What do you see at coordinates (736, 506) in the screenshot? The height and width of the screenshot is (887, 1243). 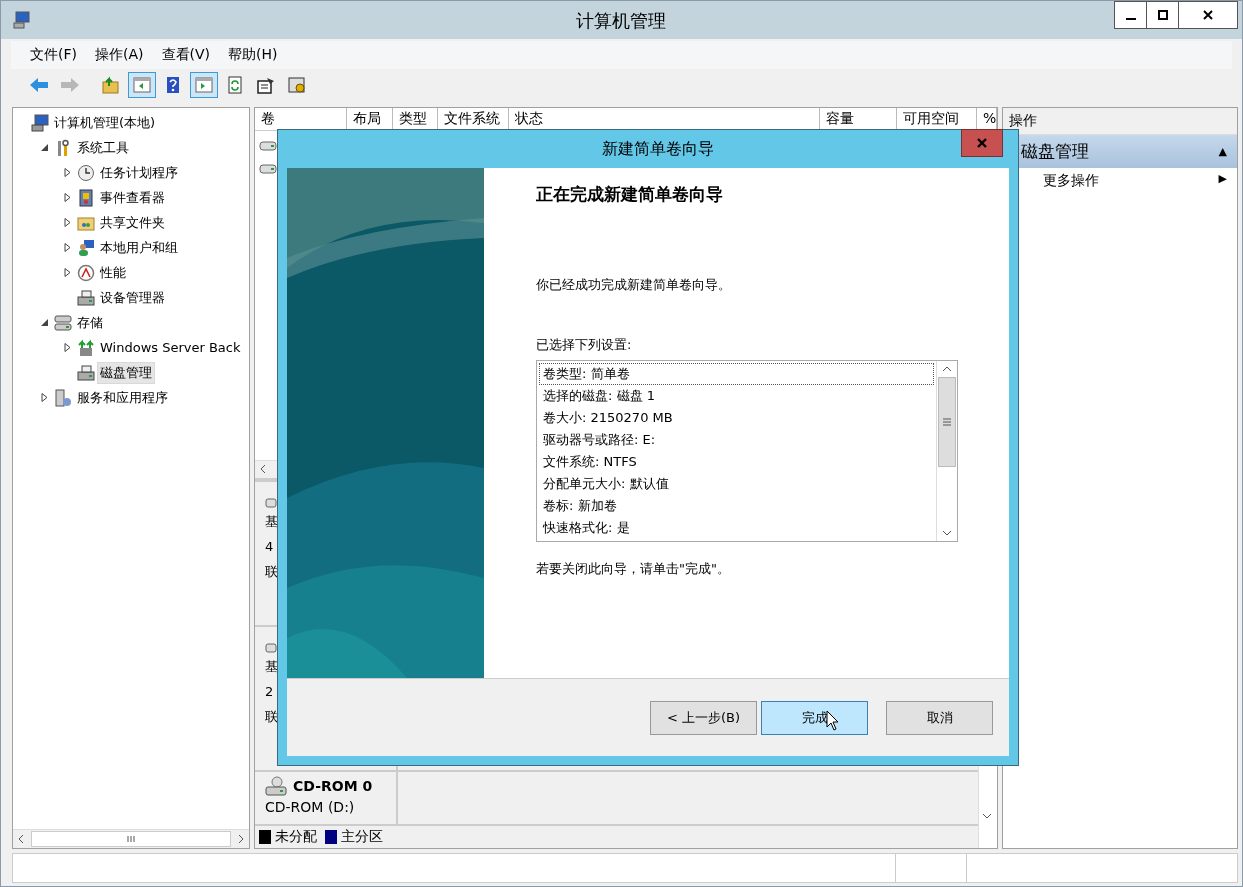 I see `list-item: 卷标: 新加卷` at bounding box center [736, 506].